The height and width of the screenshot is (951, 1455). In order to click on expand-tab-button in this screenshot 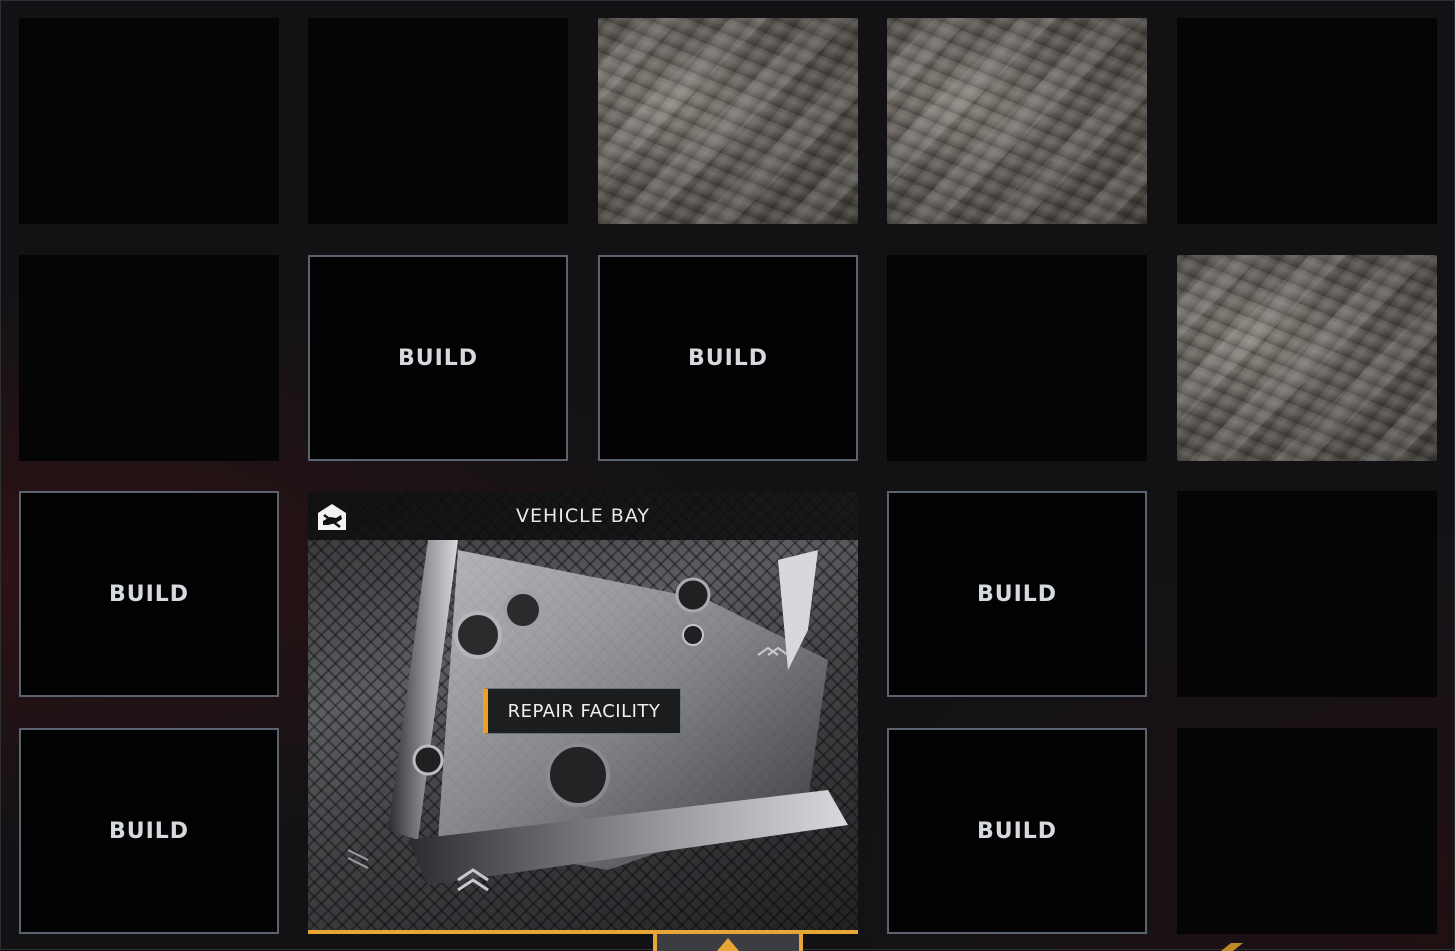, I will do `click(728, 942)`.